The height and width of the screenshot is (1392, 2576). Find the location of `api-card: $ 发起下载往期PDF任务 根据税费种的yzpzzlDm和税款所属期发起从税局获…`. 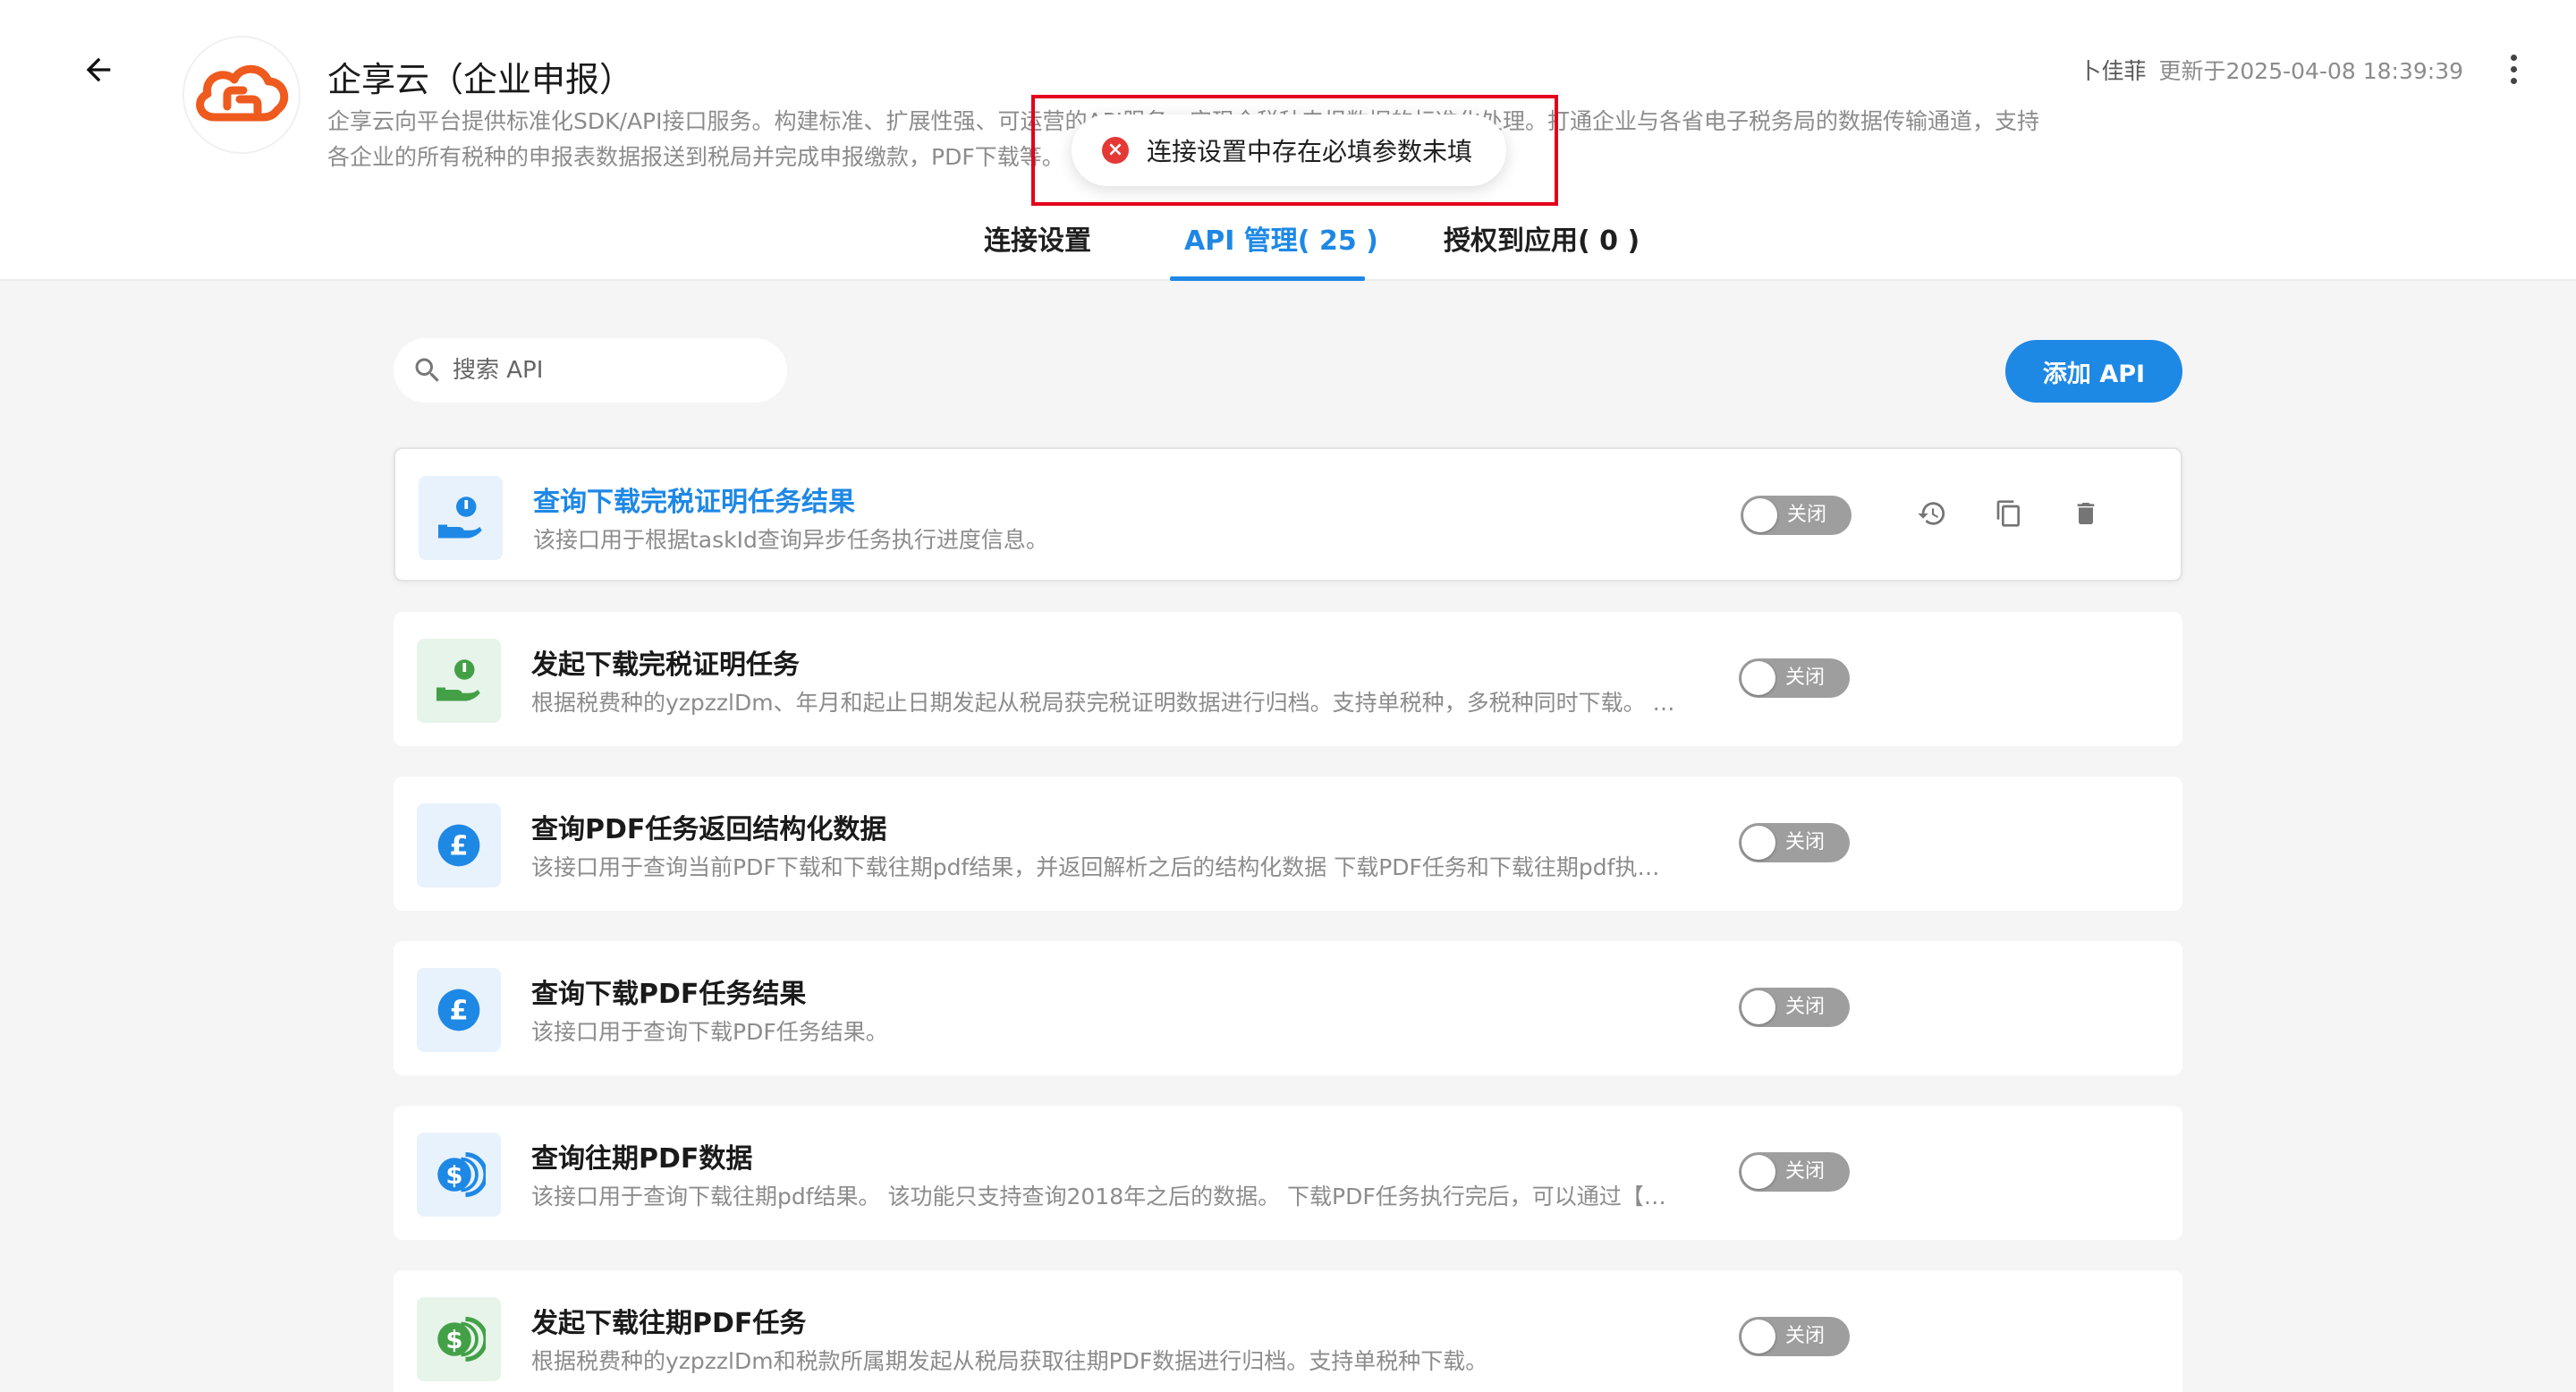

api-card: $ 发起下载往期PDF任务 根据税费种的yzpzzlDm和税款所属期发起从税局获… is located at coordinates (1288, 1331).